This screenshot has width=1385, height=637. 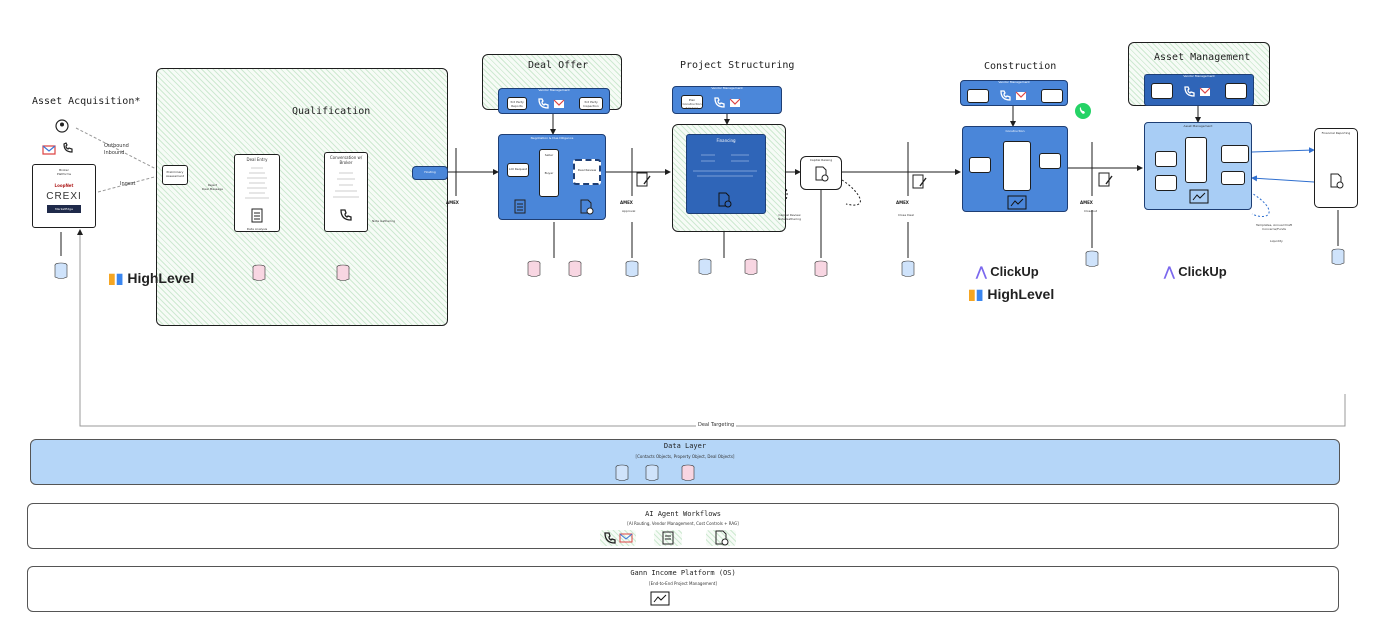 I want to click on ai-clipboard-chip, so click(x=668, y=538).